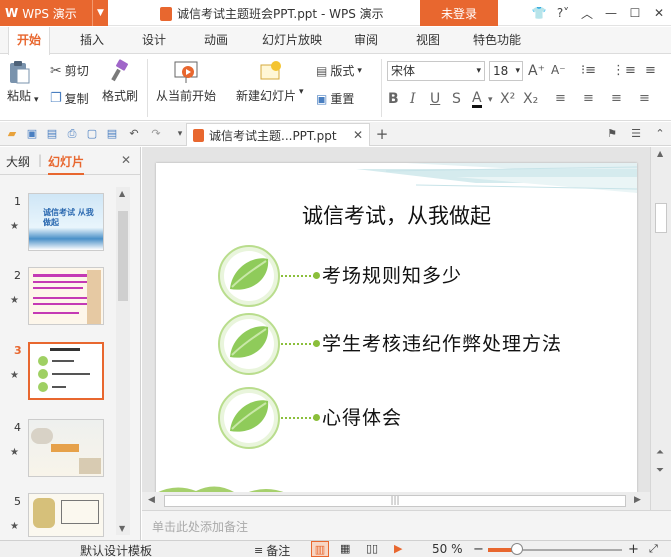 The height and width of the screenshot is (557, 671). Describe the element at coordinates (36, 100) in the screenshot. I see `paste-dropdown-icon: ▾` at that location.